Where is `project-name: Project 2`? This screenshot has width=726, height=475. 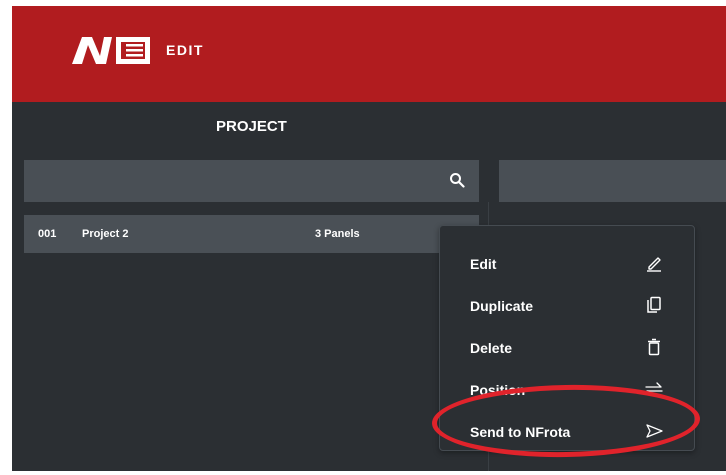
project-name: Project 2 is located at coordinates (105, 234).